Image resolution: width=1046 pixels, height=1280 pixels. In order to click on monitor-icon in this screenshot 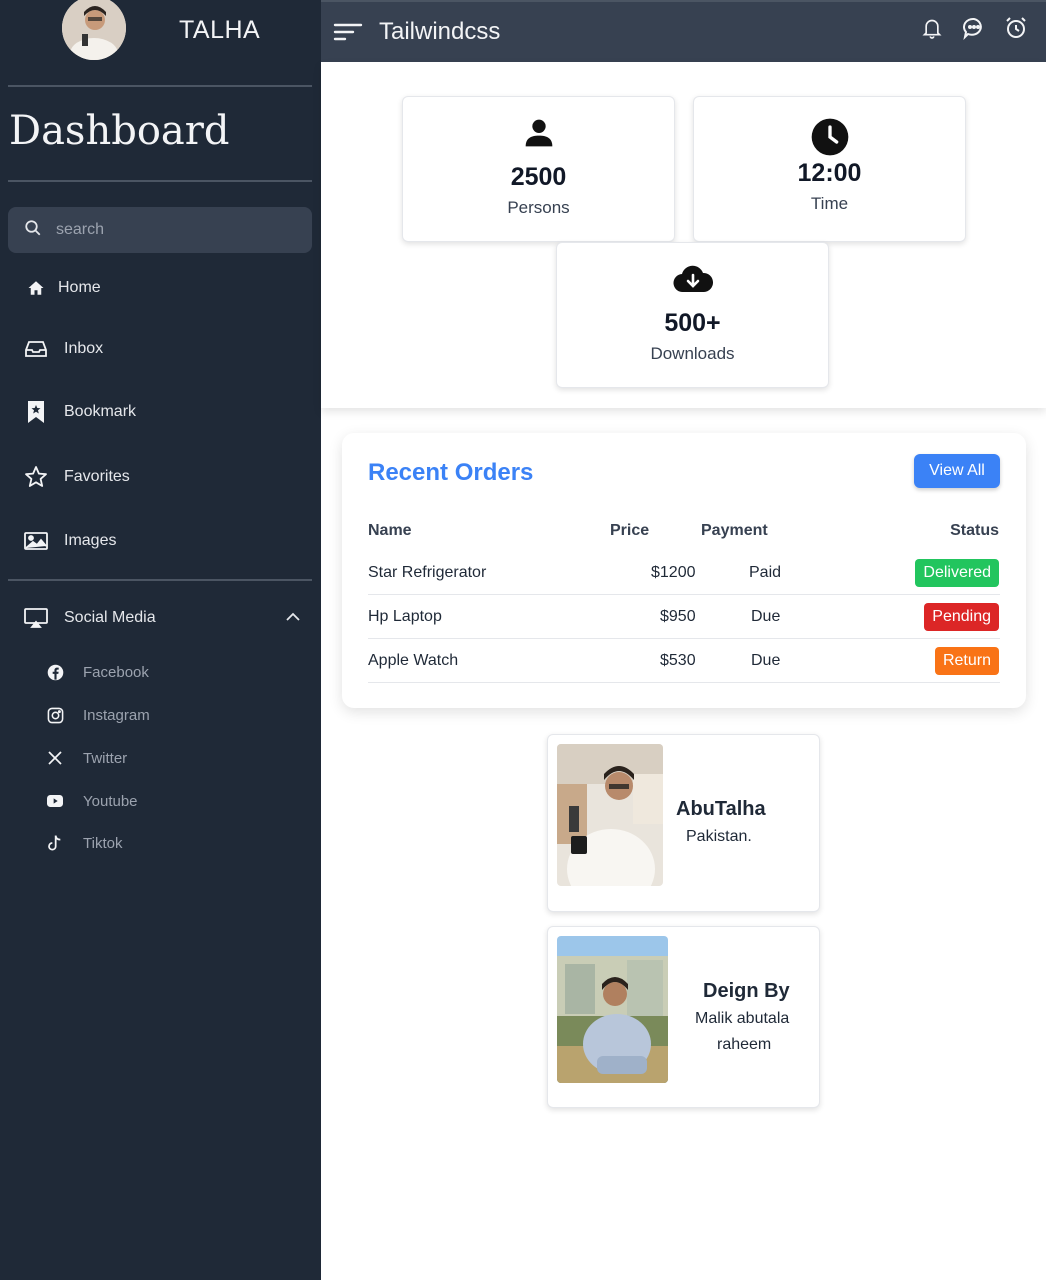, I will do `click(36, 618)`.